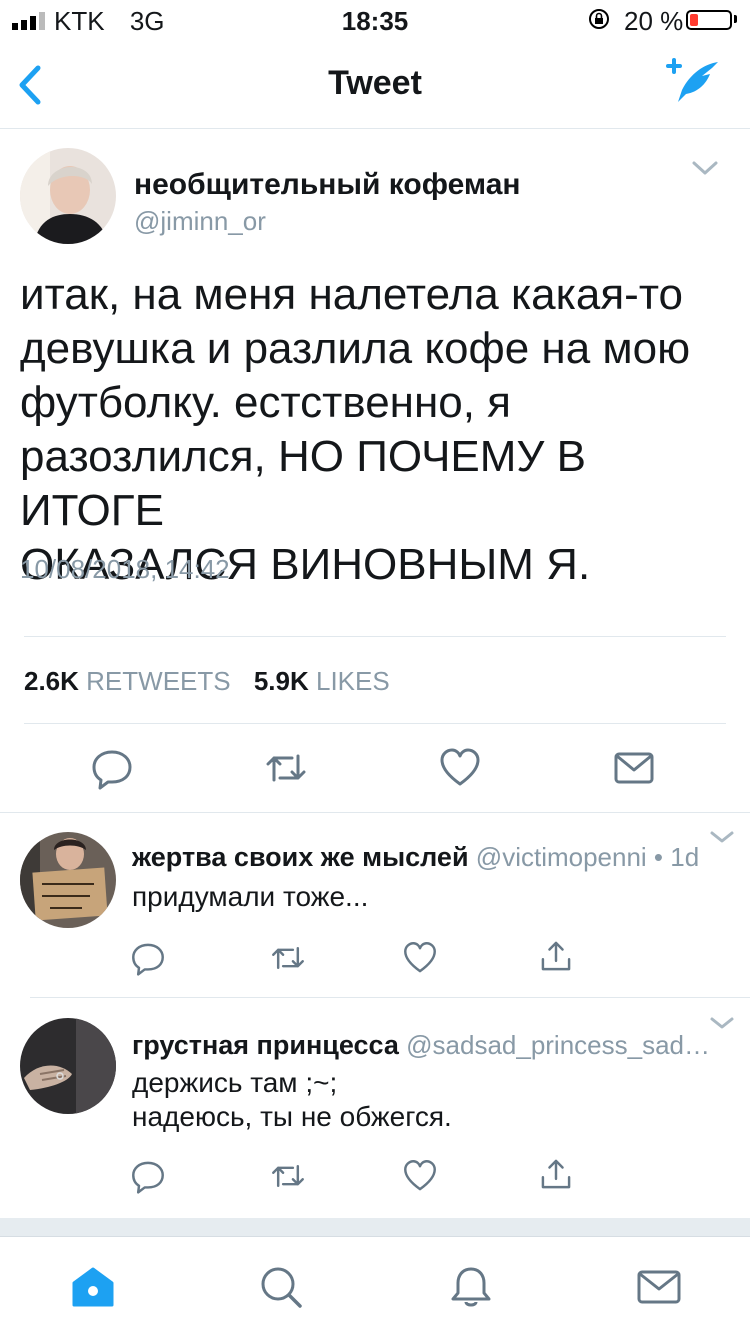  Describe the element at coordinates (355, 348) in the screenshot. I see `tweet-text-line: девушка и разлила кофе на мою` at that location.